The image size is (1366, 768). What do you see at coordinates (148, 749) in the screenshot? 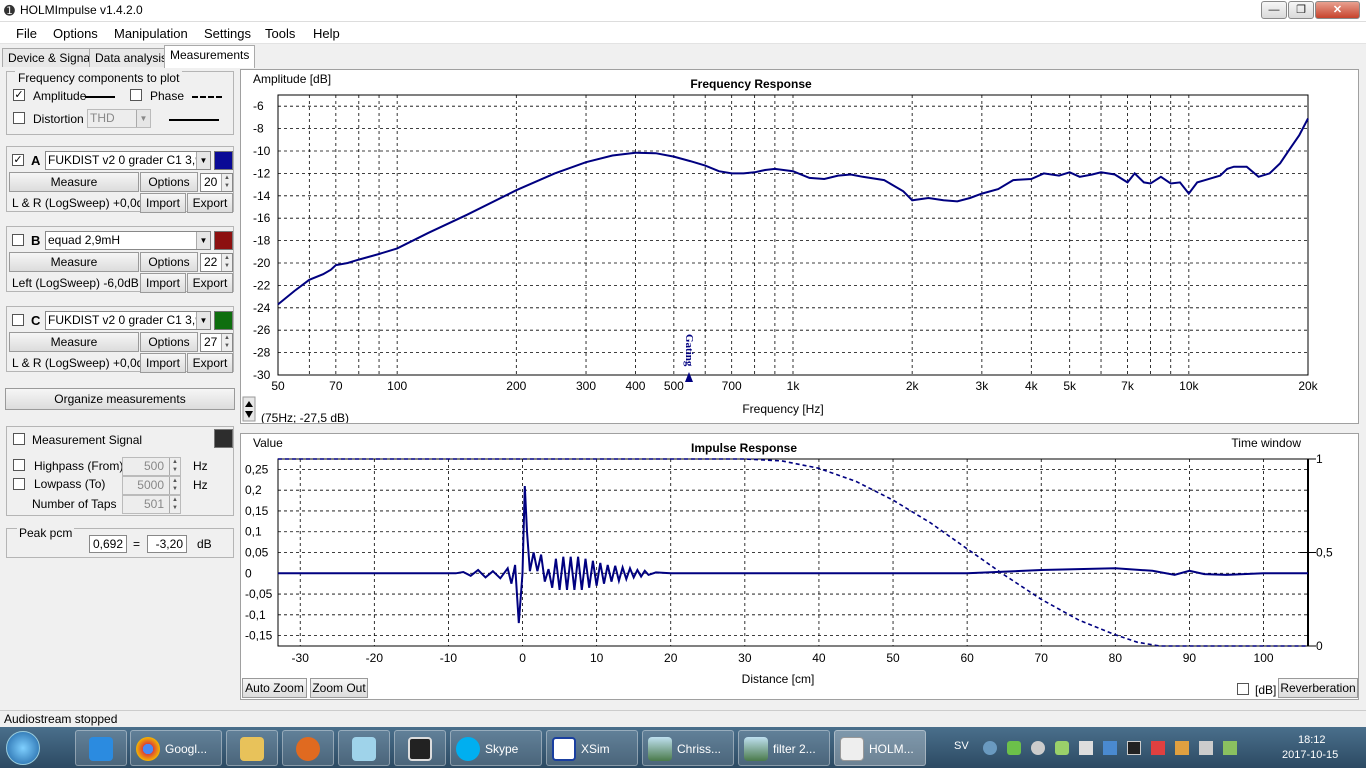
I see `chrome-icon` at bounding box center [148, 749].